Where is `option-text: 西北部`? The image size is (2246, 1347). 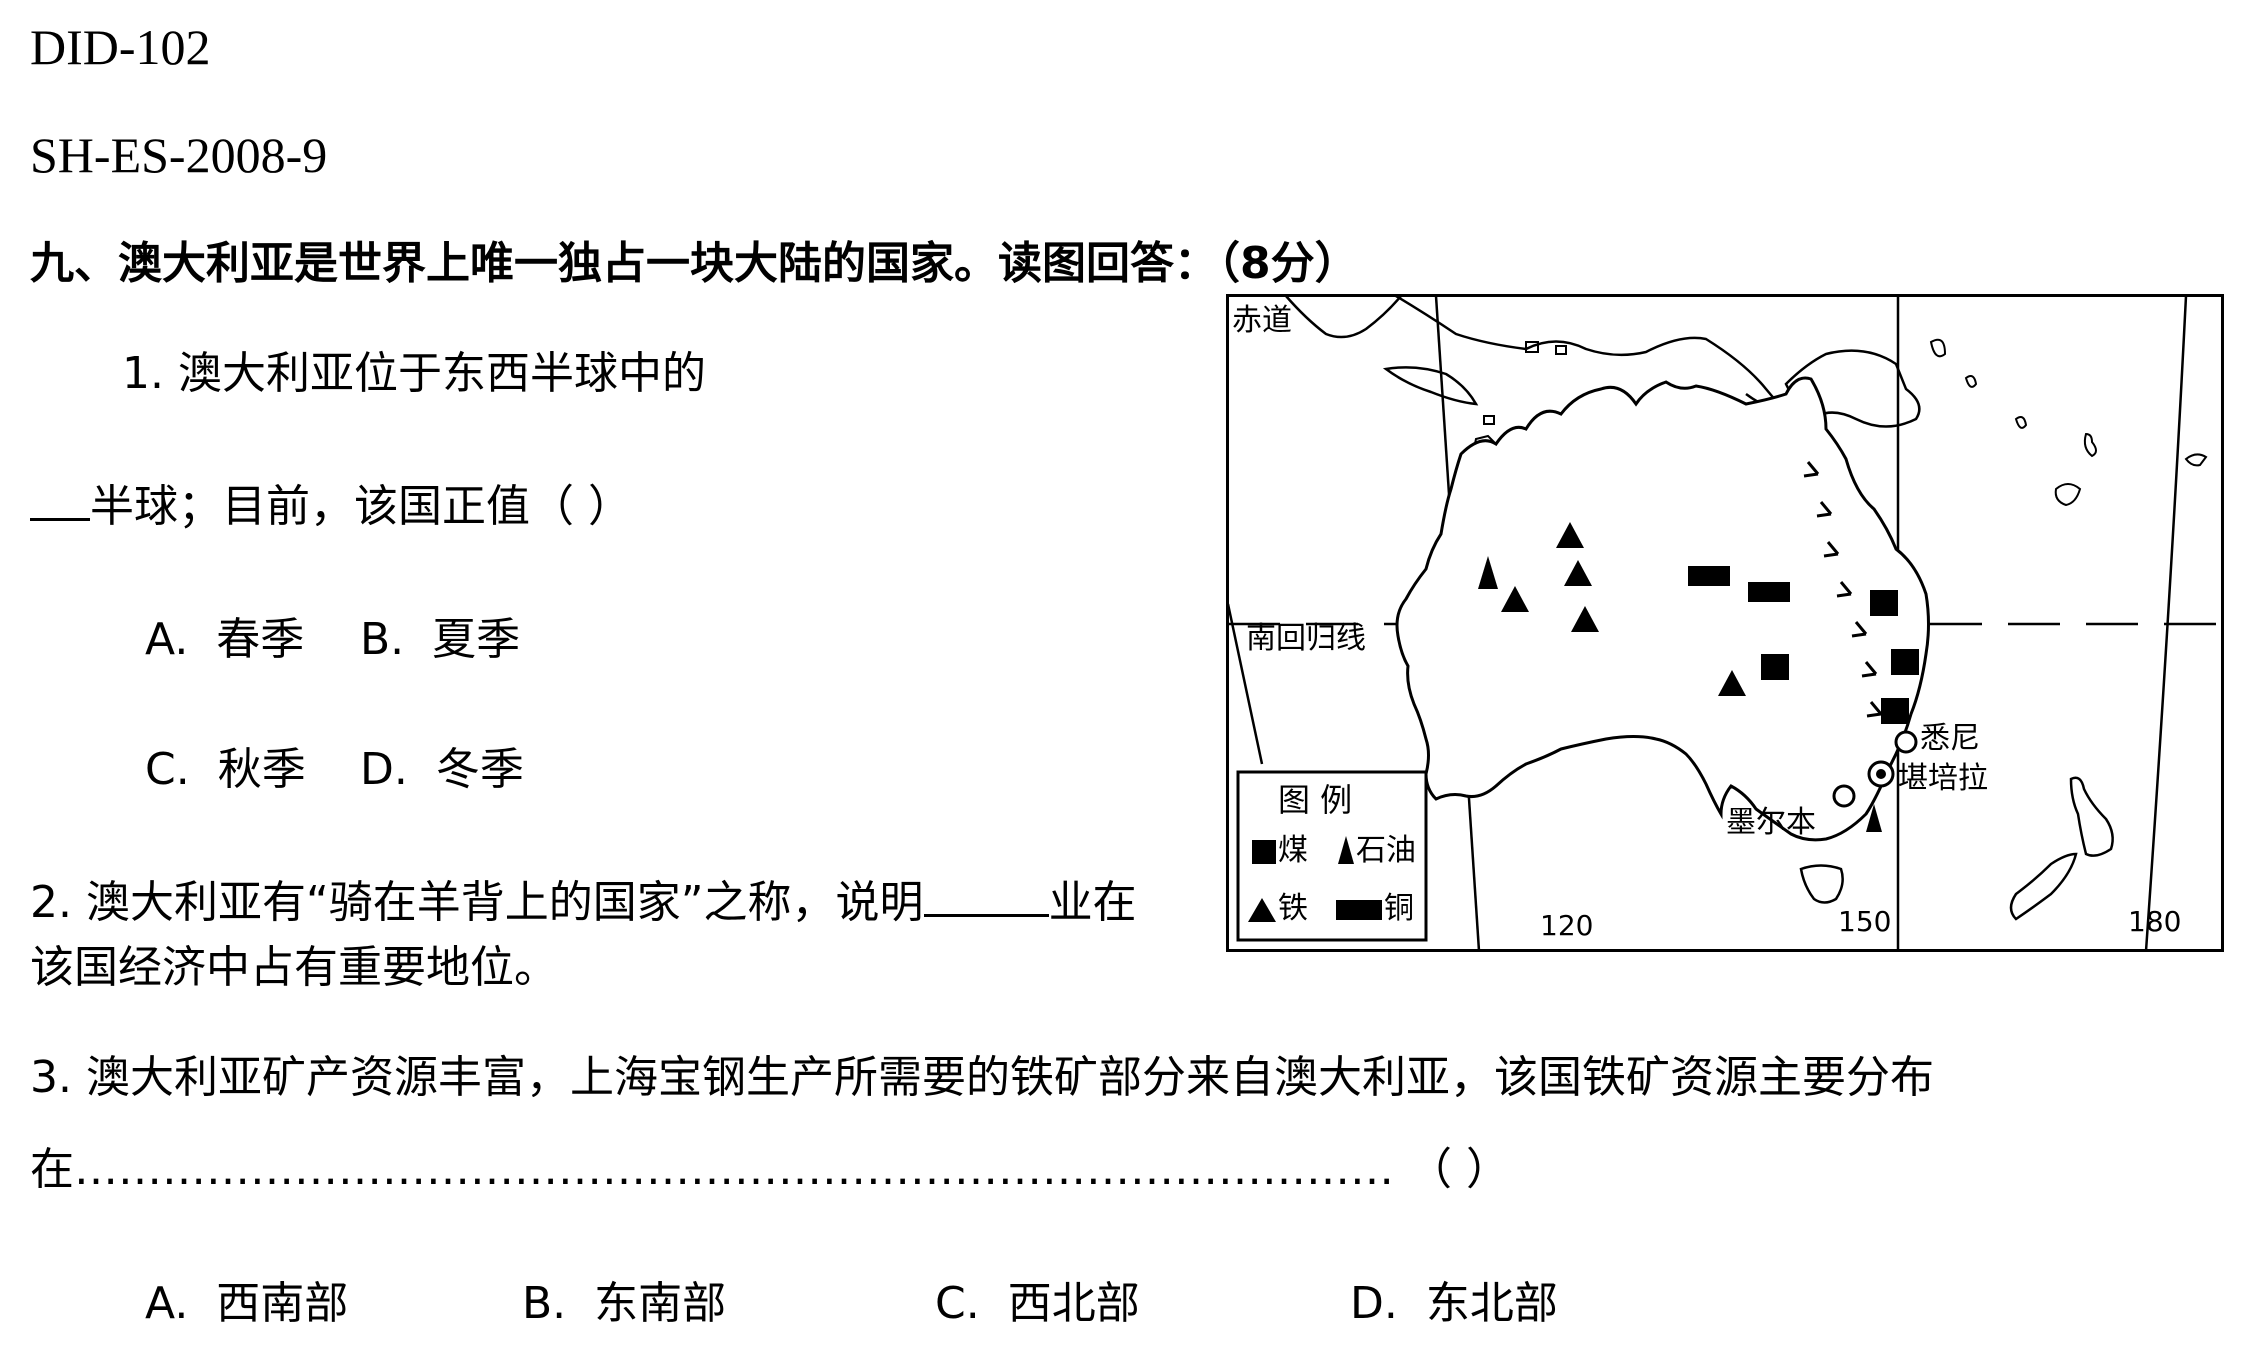 option-text: 西北部 is located at coordinates (1073, 1303).